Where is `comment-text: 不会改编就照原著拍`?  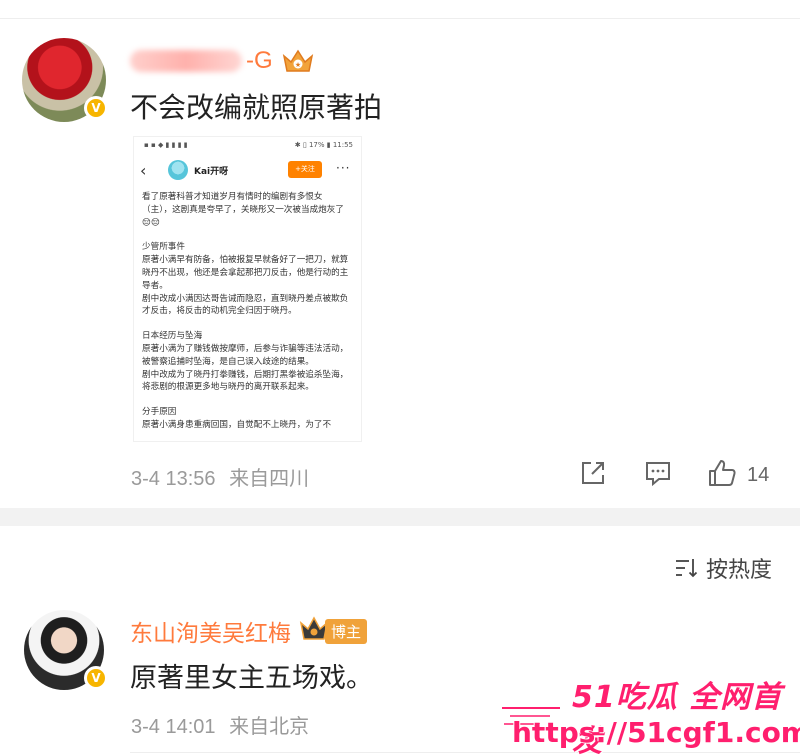
comment-text: 不会改编就照原著拍 is located at coordinates (256, 107).